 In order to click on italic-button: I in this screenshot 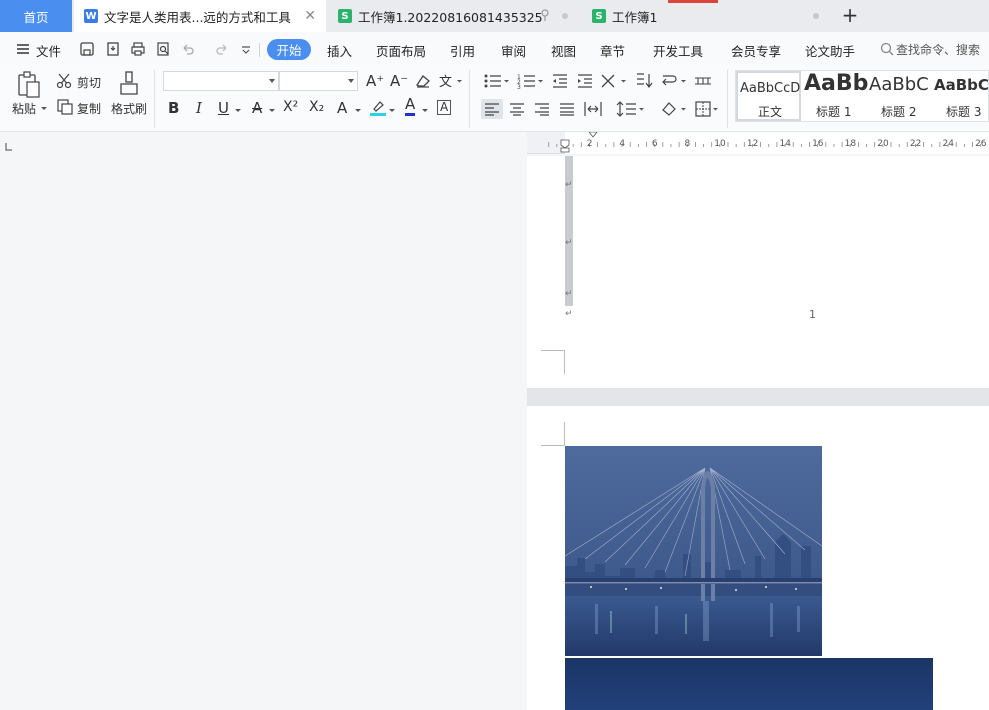, I will do `click(199, 108)`.